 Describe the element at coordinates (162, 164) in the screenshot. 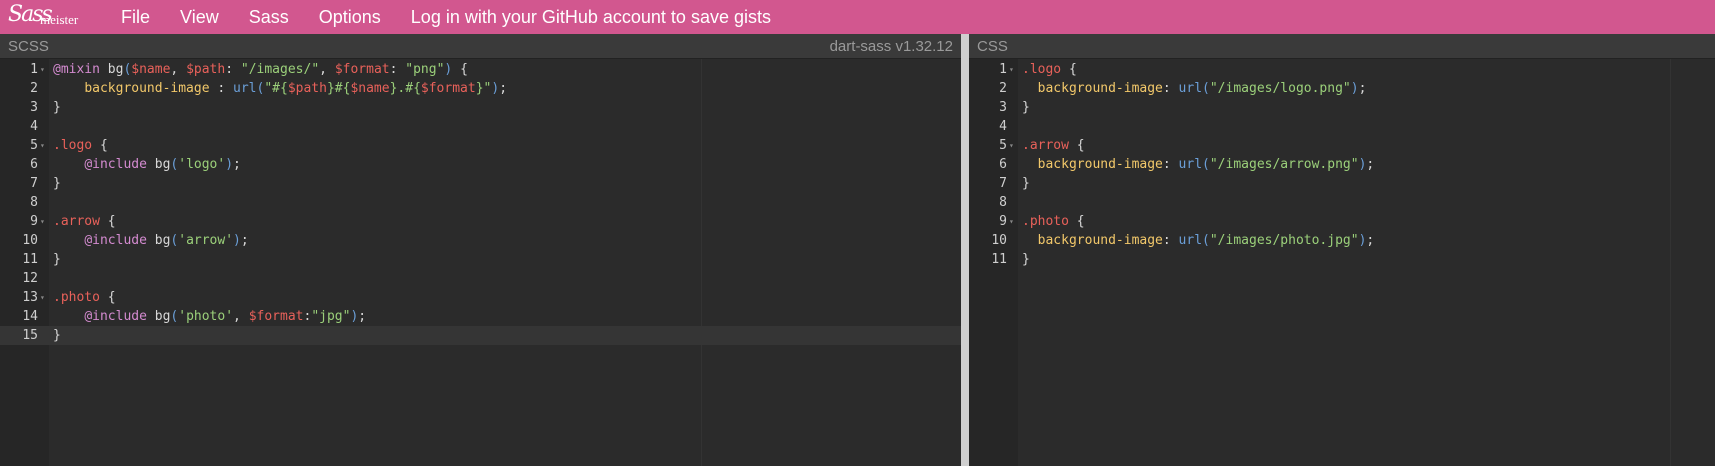

I see `scss-code: @include bg('logo');` at that location.